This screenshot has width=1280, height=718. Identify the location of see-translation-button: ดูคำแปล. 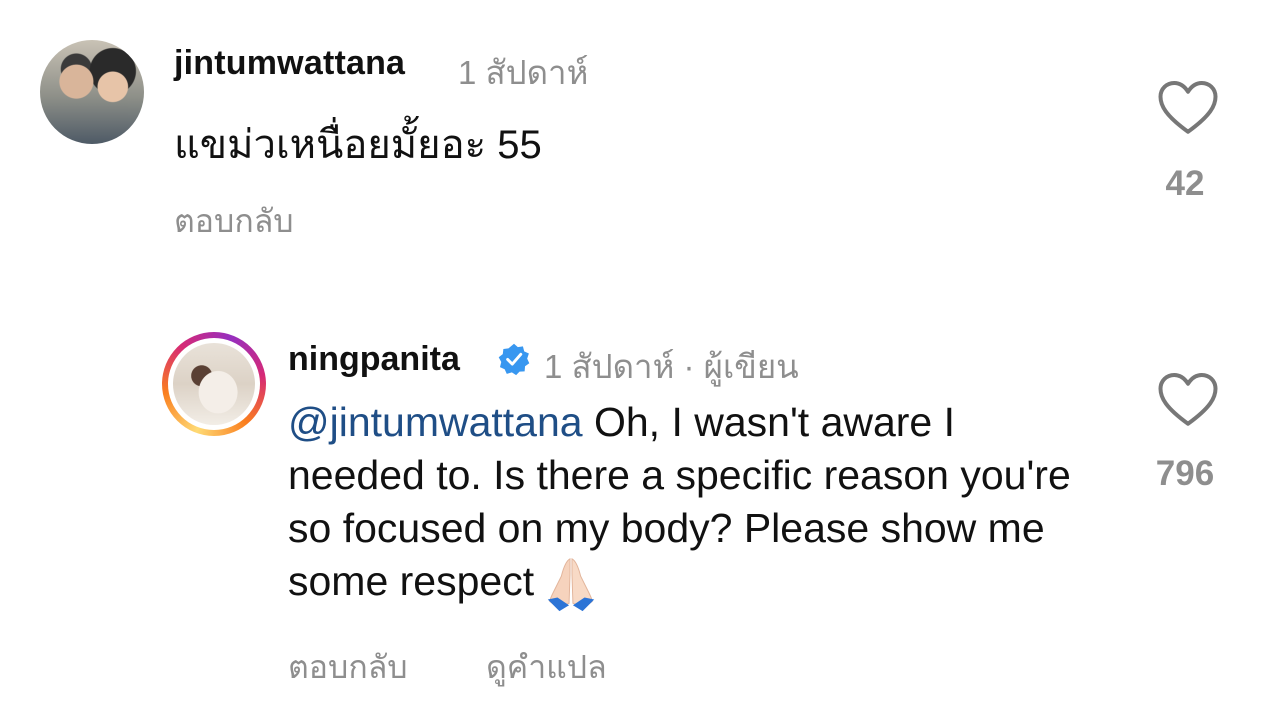
(546, 667).